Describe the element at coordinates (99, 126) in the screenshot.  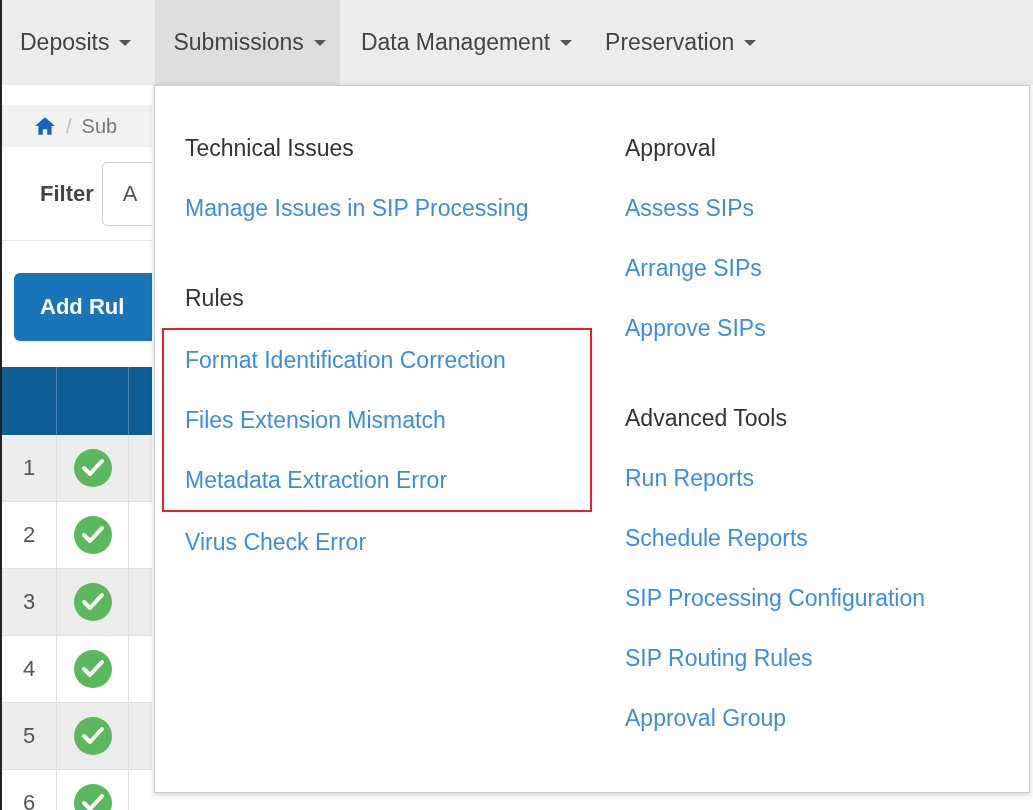
I see `breadcrumb-link: Sub` at that location.